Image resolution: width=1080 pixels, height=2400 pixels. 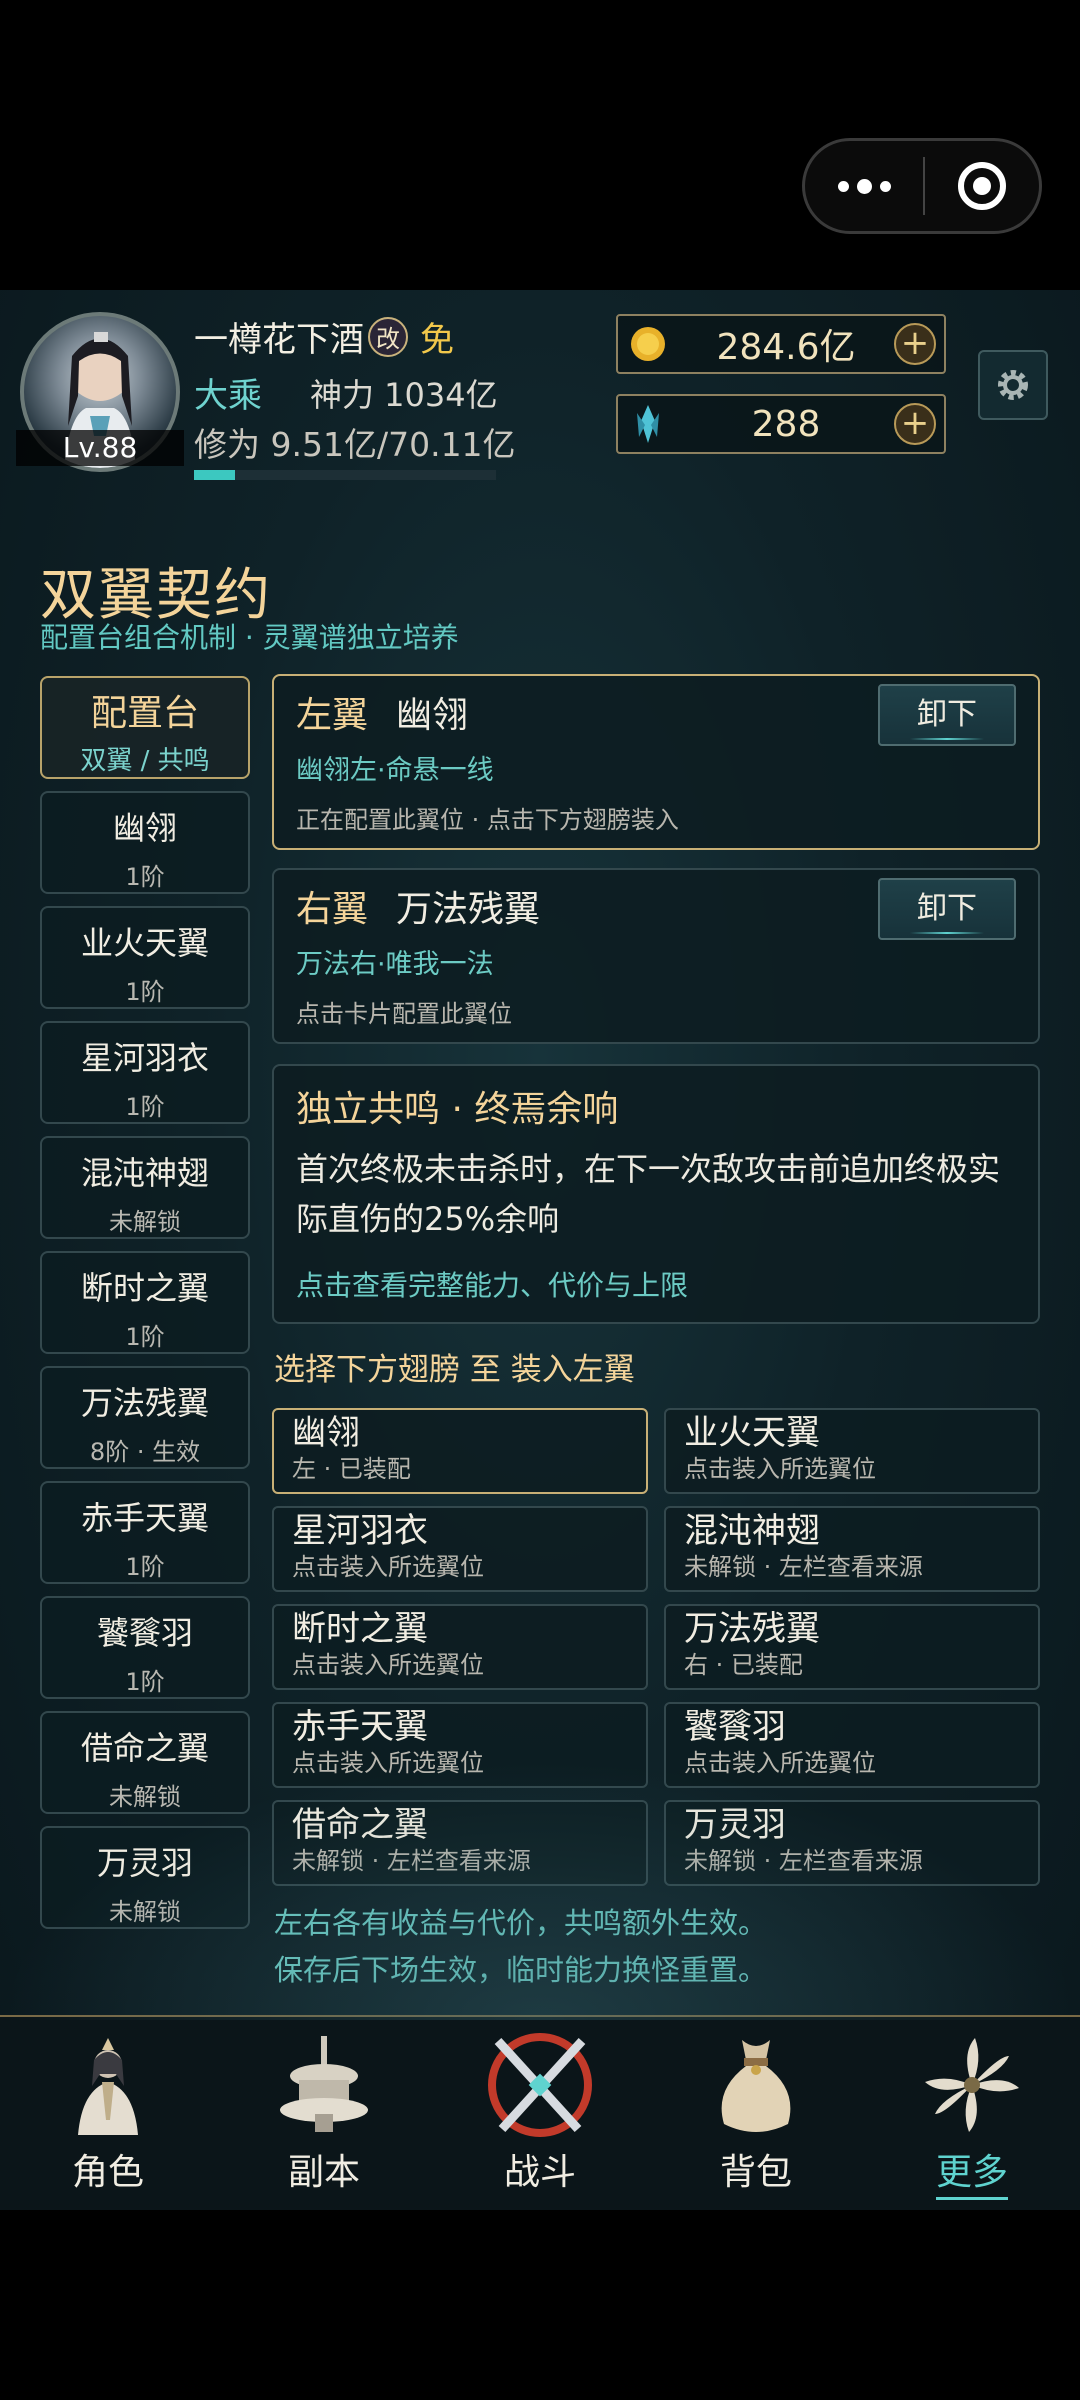 What do you see at coordinates (460, 1843) in the screenshot?
I see `wing-card-jieming: 借命之翼 未解锁 · 左栏查看来源` at bounding box center [460, 1843].